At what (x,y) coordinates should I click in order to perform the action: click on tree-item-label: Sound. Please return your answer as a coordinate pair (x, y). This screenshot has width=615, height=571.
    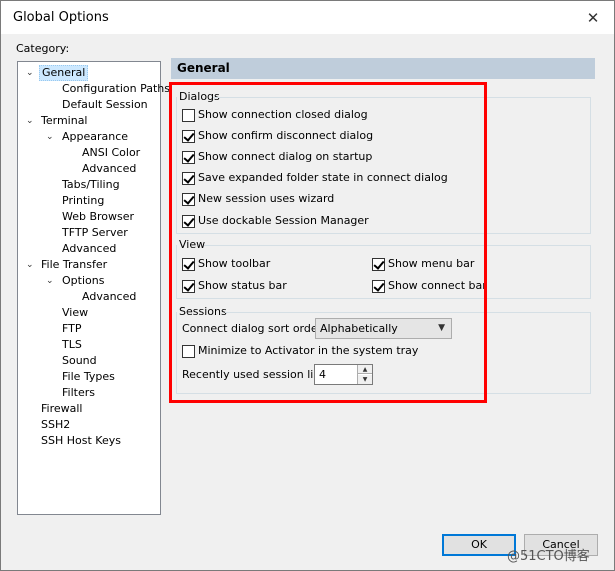
    Looking at the image, I should click on (79, 360).